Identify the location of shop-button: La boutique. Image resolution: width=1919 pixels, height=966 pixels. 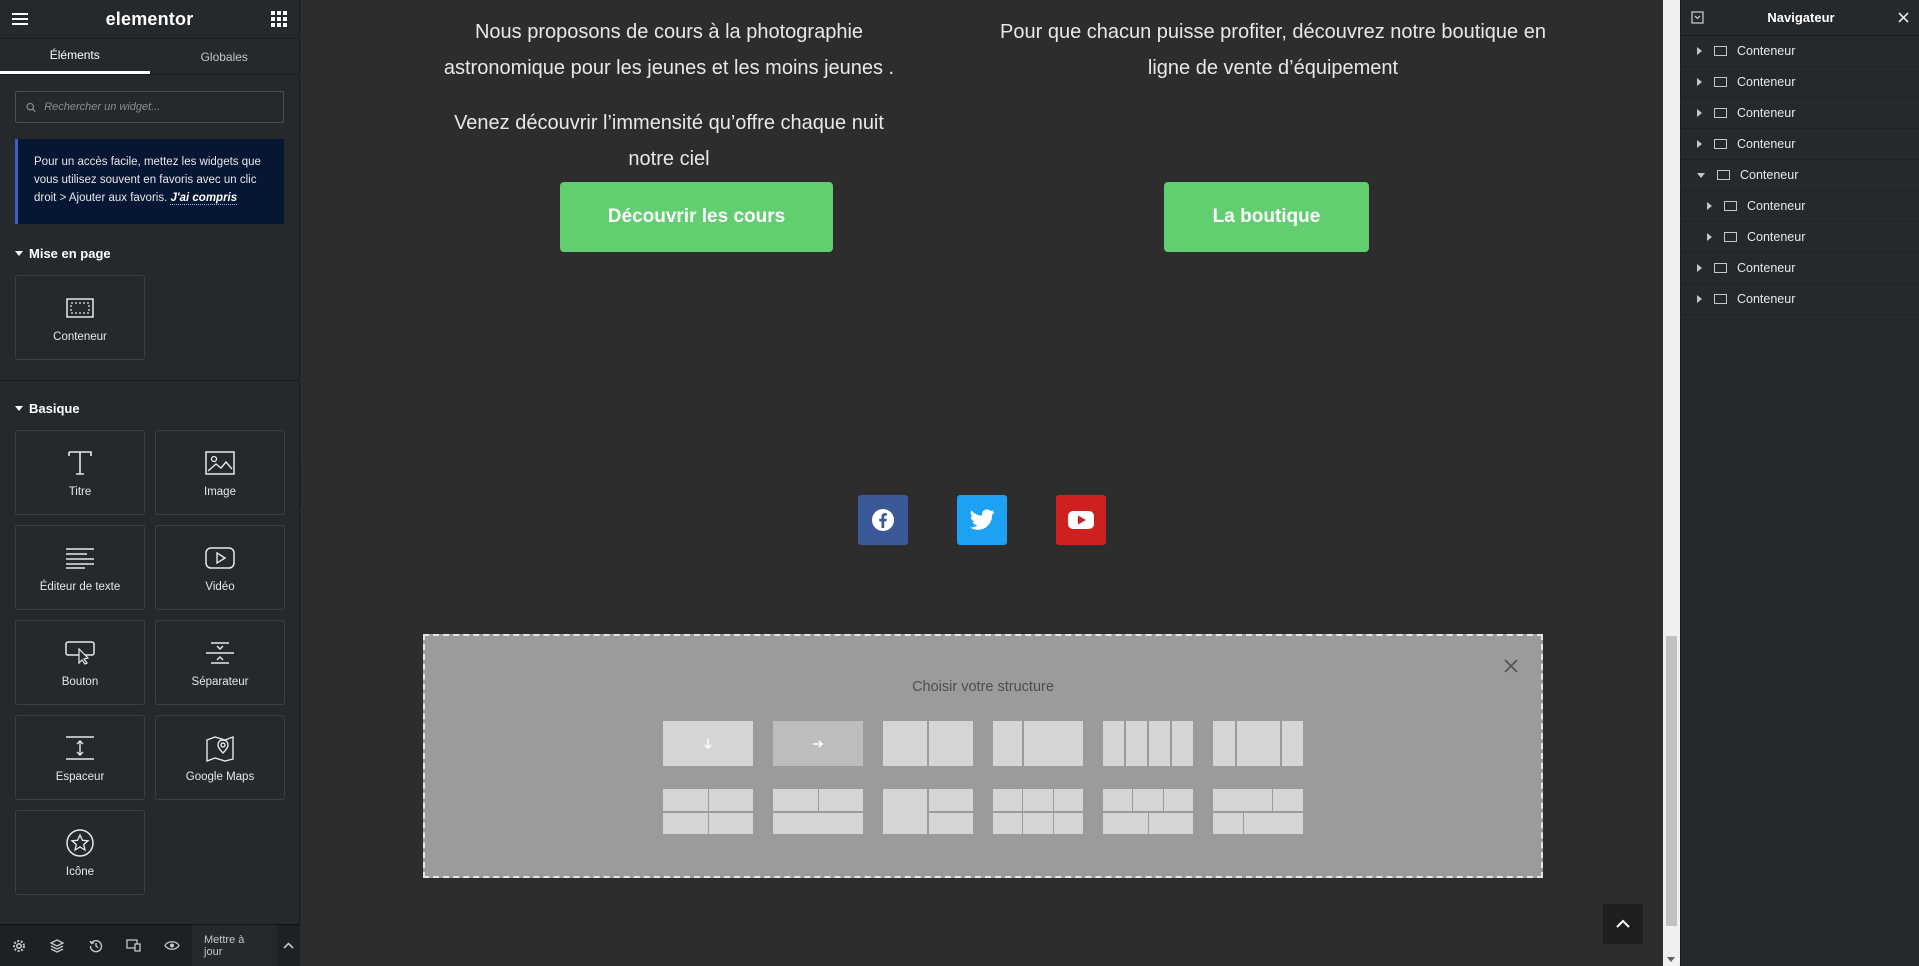
(1266, 217).